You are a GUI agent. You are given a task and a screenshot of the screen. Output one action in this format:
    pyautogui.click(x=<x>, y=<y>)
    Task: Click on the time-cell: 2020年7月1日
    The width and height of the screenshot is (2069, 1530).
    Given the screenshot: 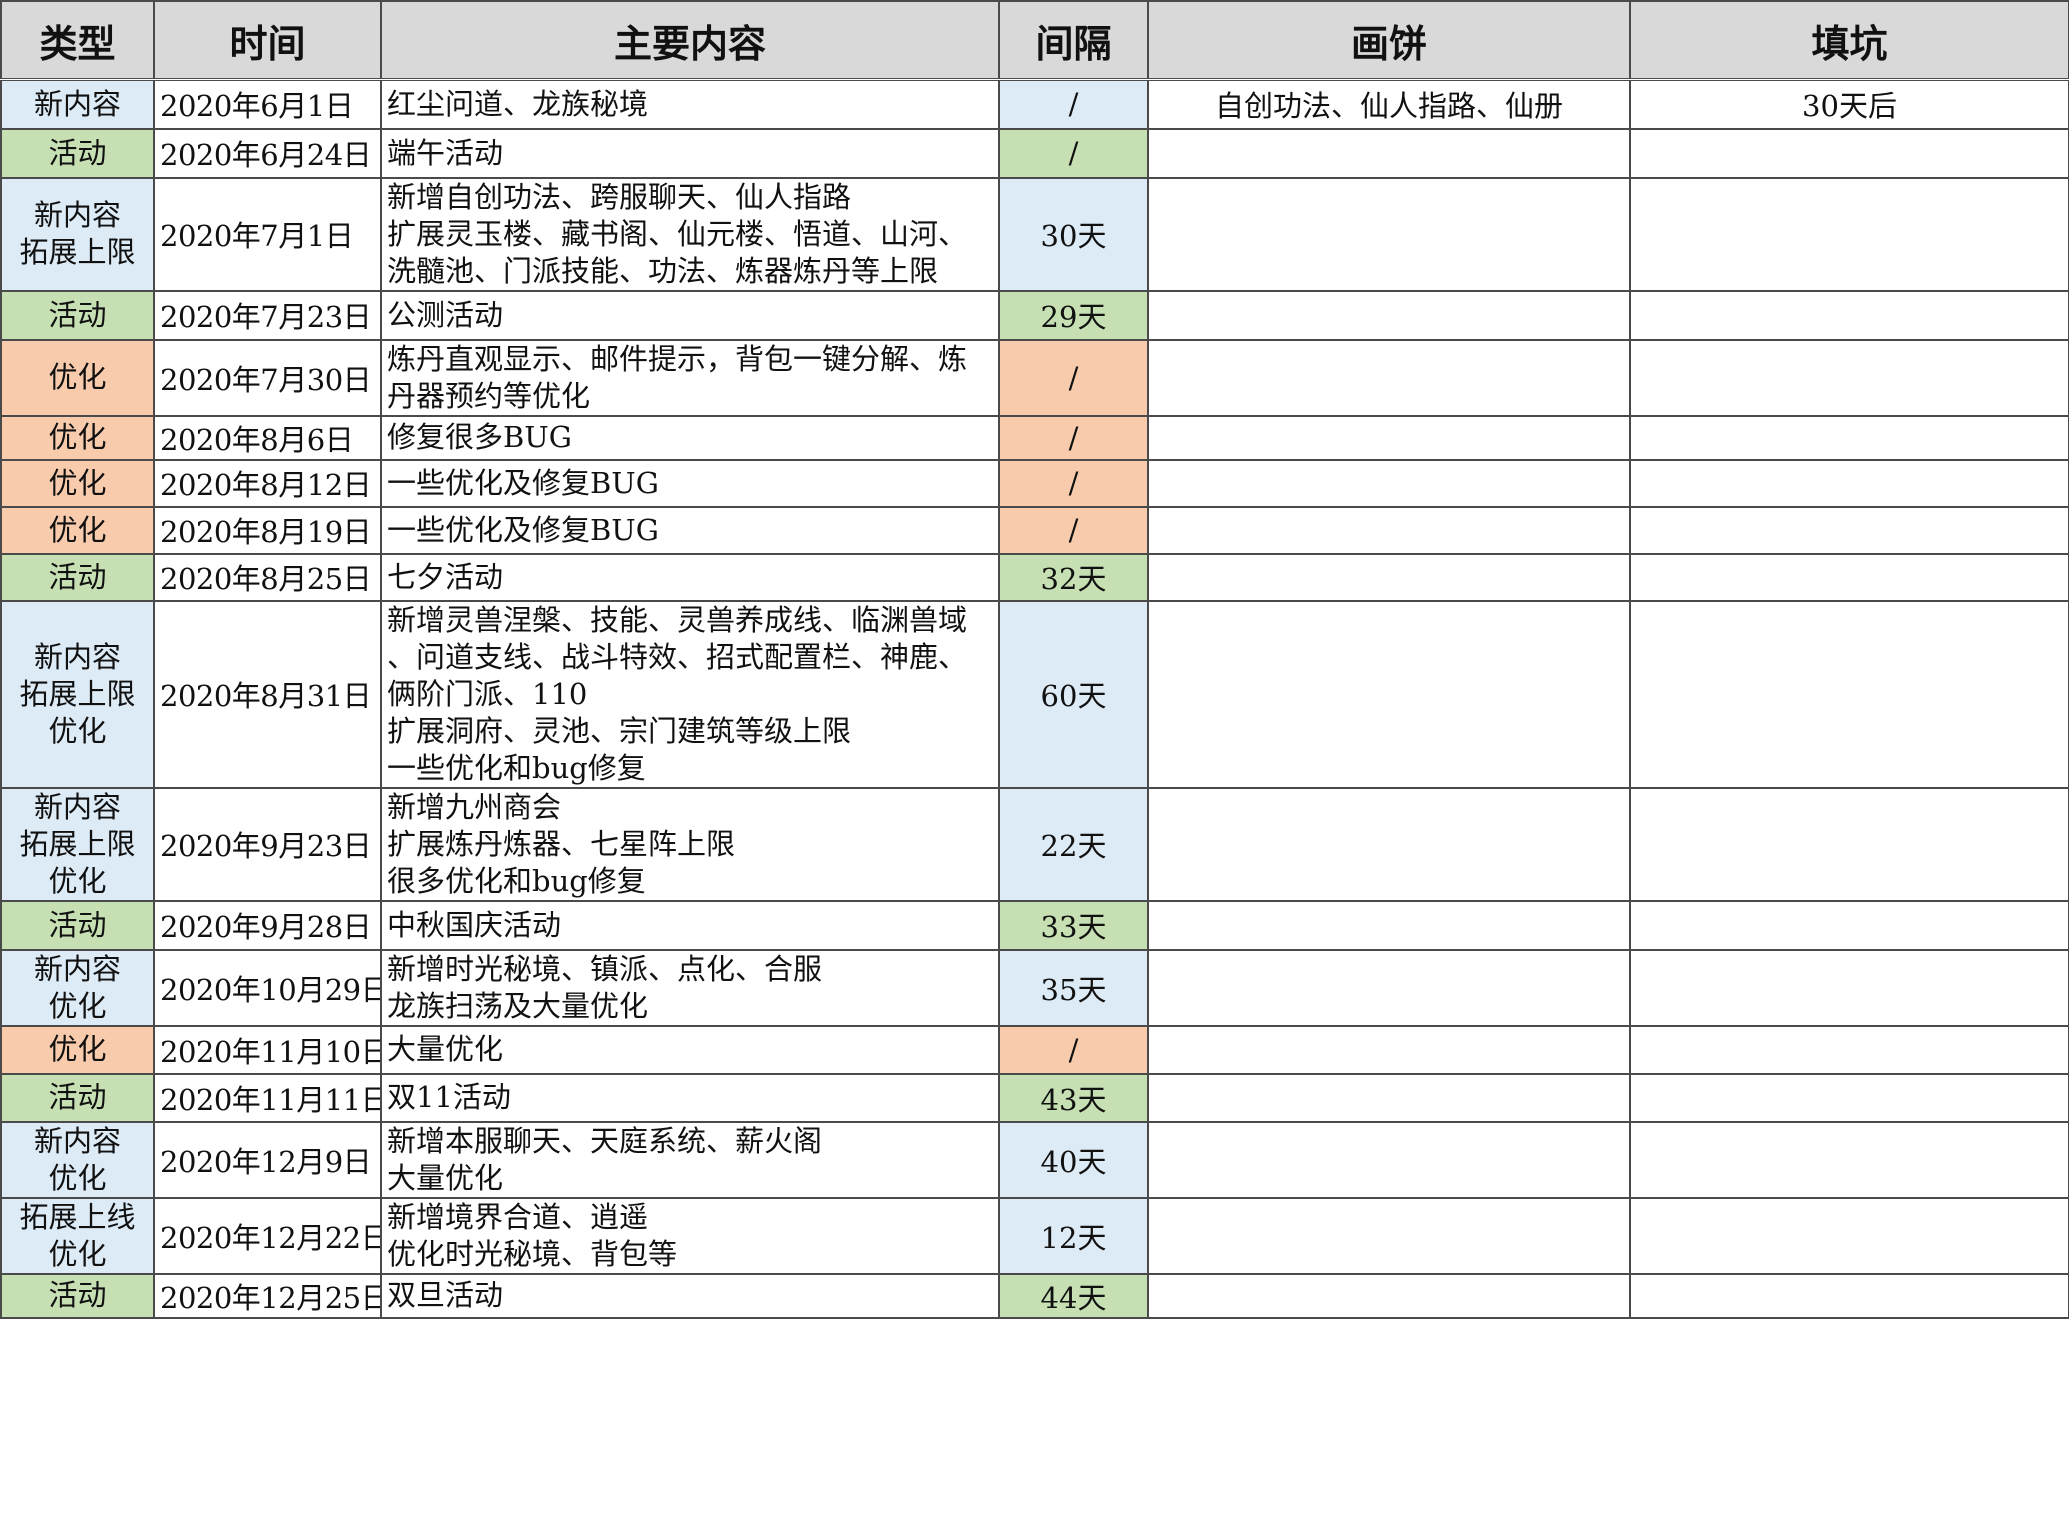 What is the action you would take?
    pyautogui.click(x=267, y=234)
    